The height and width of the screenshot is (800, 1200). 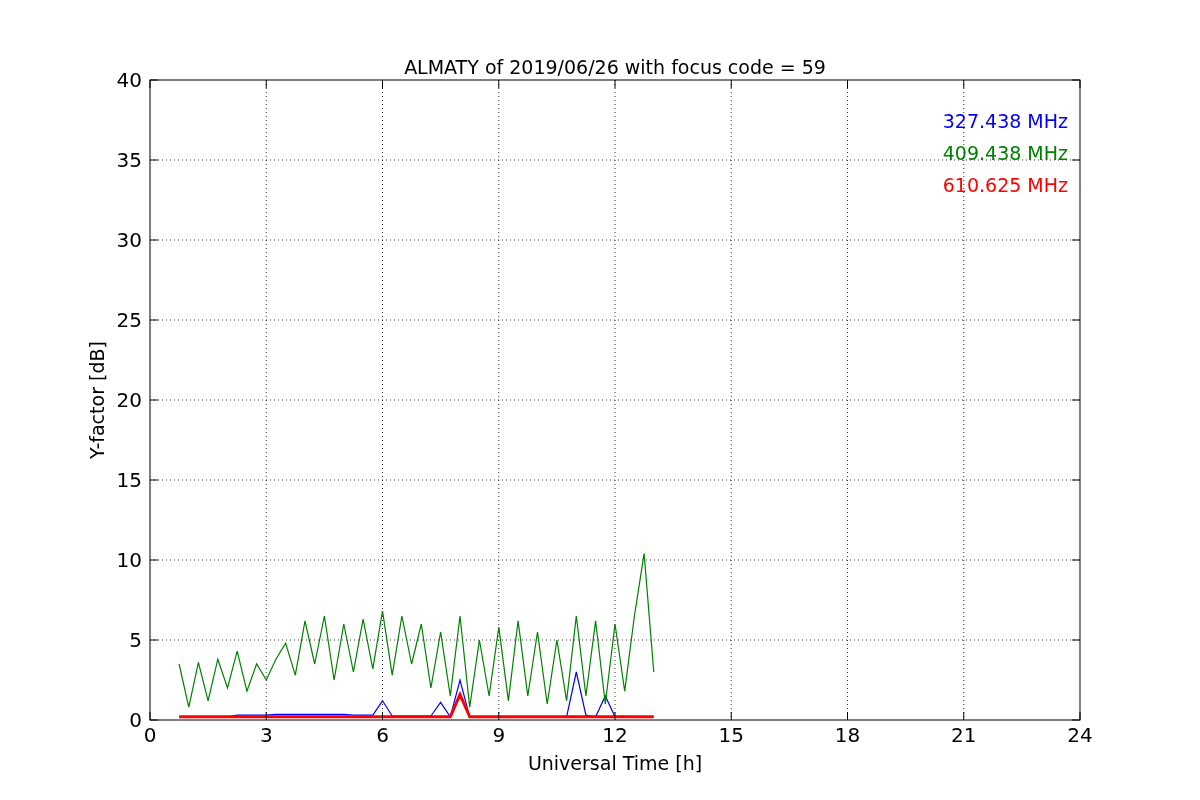 What do you see at coordinates (97, 400) in the screenshot?
I see `y-axis-label: Y-factor [dB]` at bounding box center [97, 400].